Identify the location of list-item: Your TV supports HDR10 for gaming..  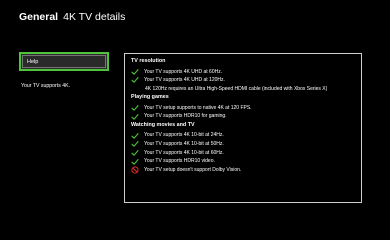
(243, 116).